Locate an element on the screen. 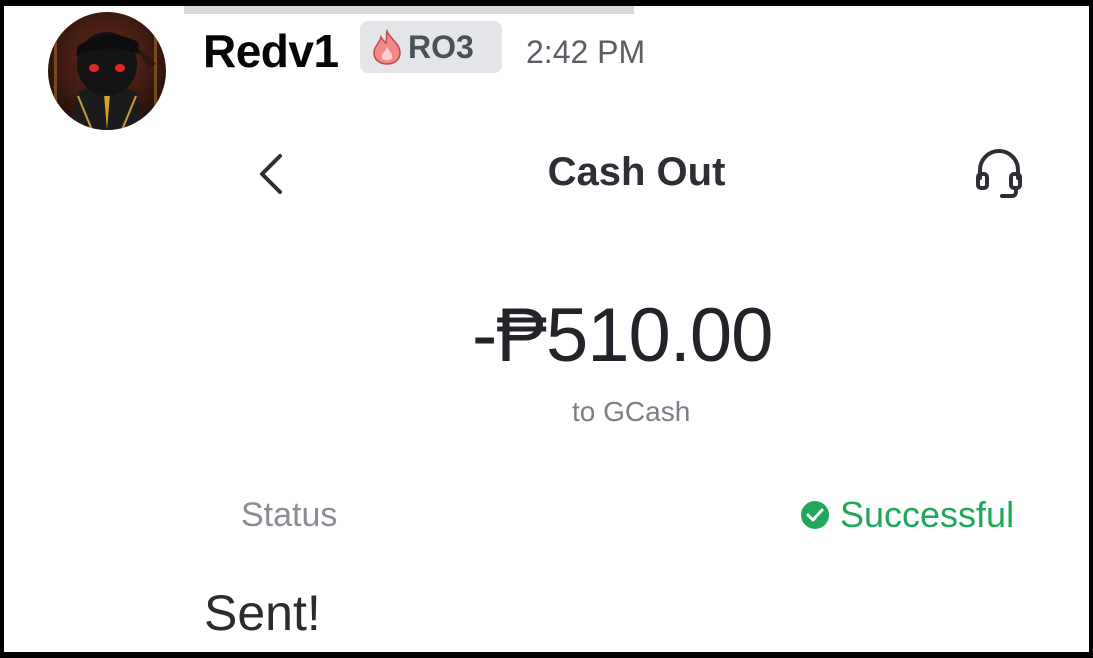  check-circle-icon is located at coordinates (815, 515).